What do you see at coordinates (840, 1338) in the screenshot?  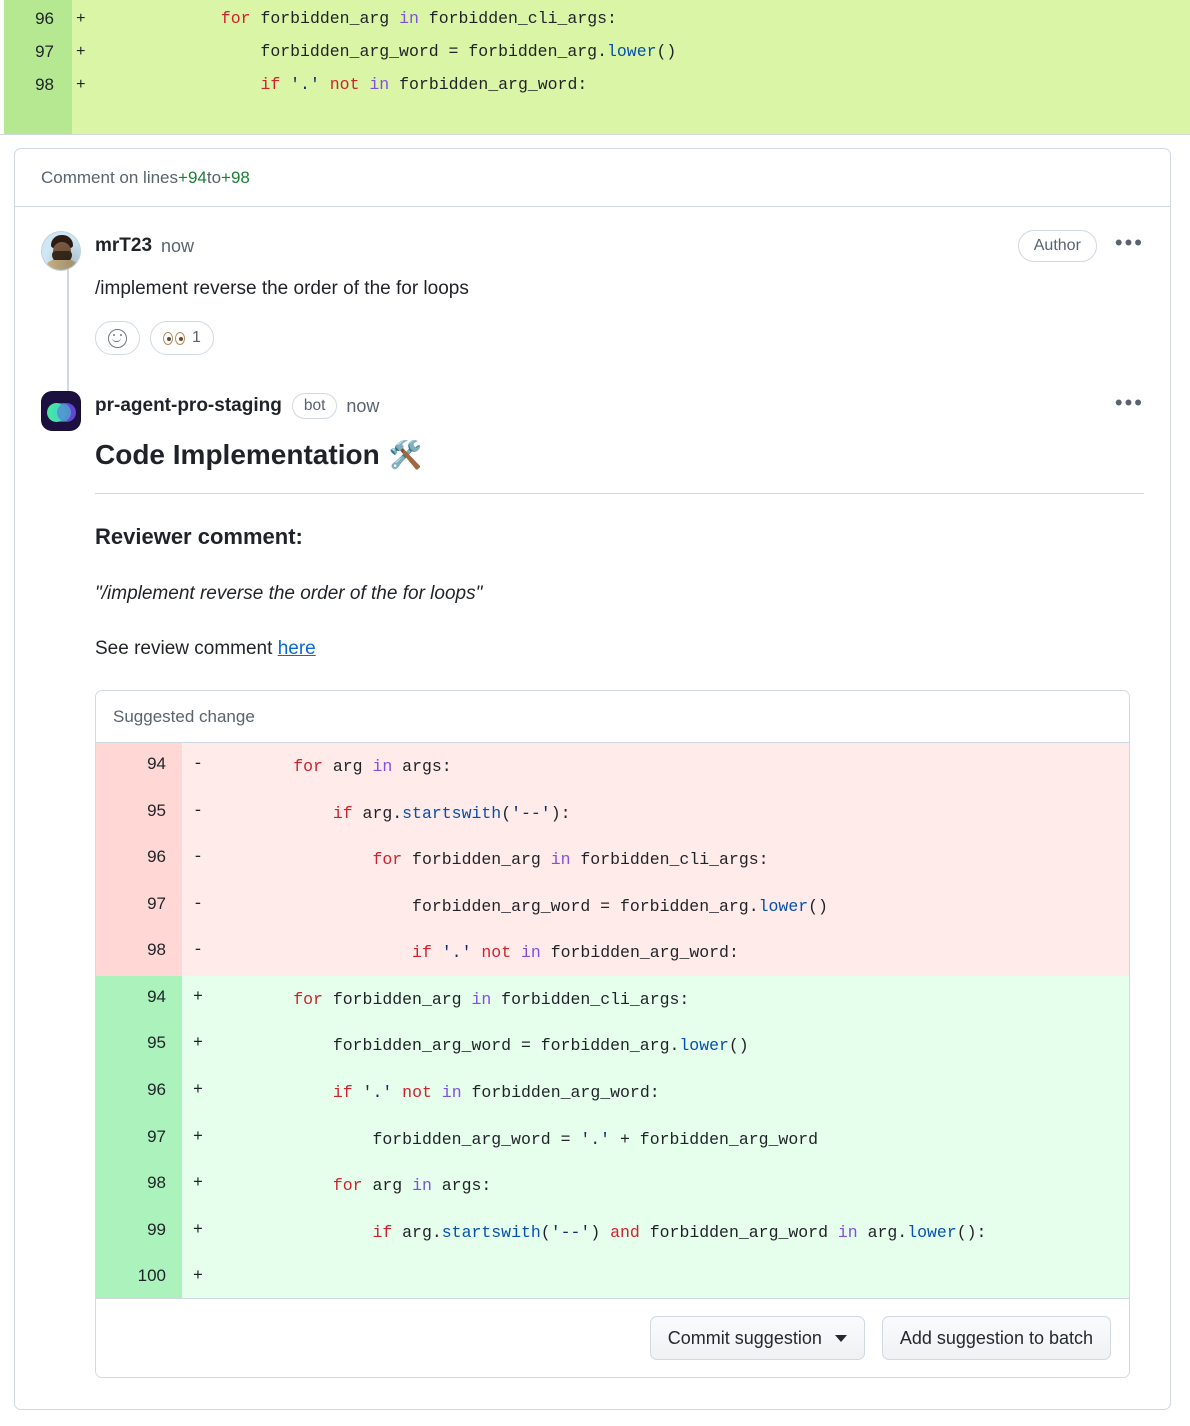 I see `chevron-down-icon` at bounding box center [840, 1338].